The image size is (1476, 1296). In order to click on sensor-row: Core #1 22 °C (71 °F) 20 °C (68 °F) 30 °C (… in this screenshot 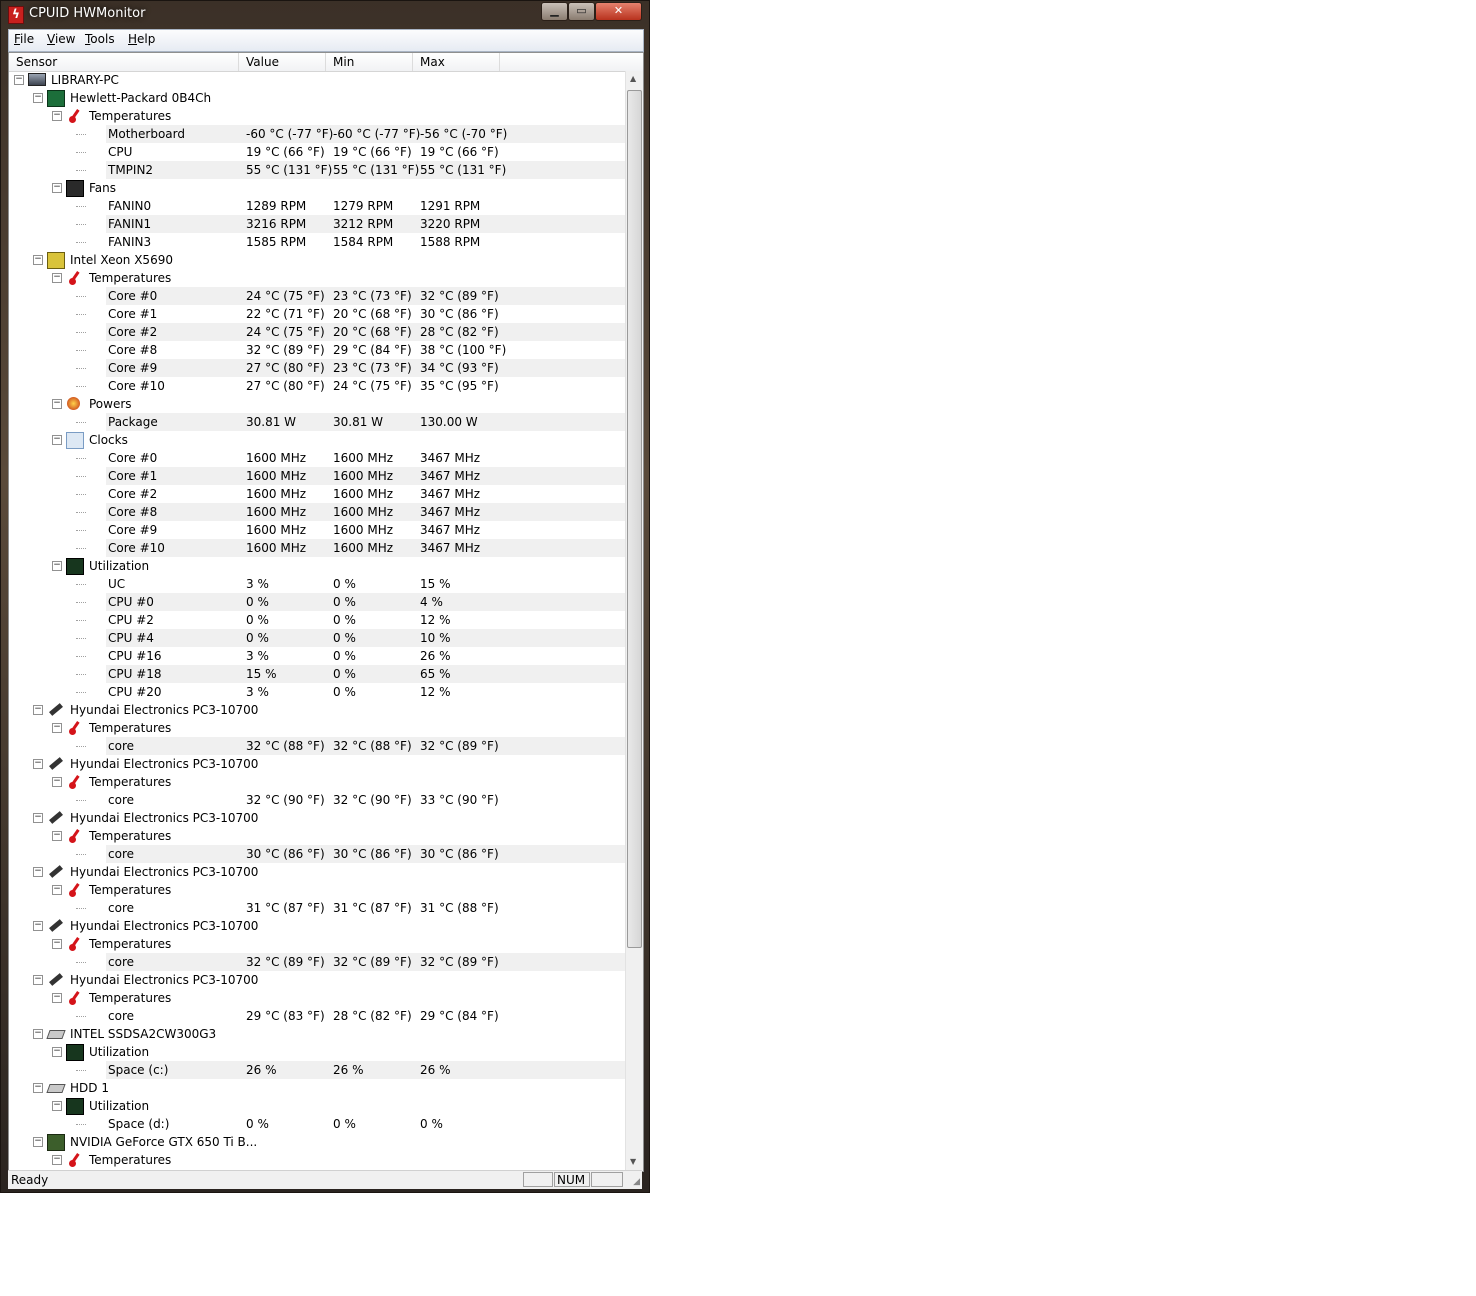, I will do `click(317, 314)`.